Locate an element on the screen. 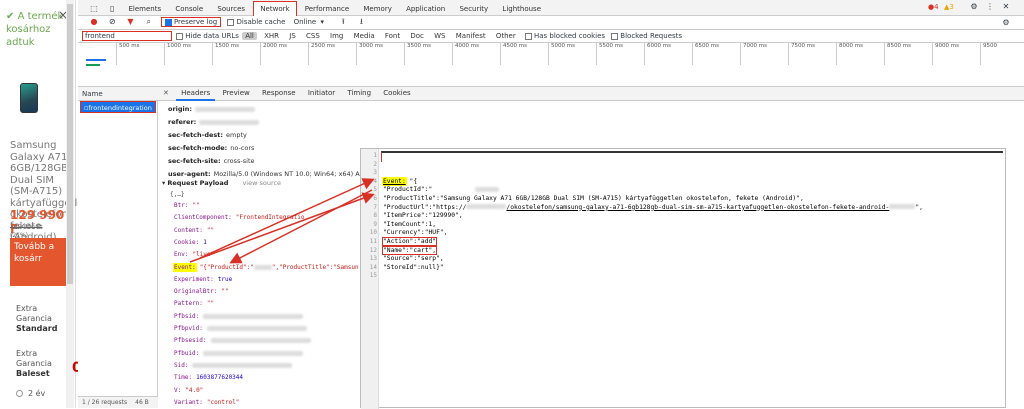  has-blocked-cookies-checkbox: Has blocked cookies is located at coordinates (564, 36).